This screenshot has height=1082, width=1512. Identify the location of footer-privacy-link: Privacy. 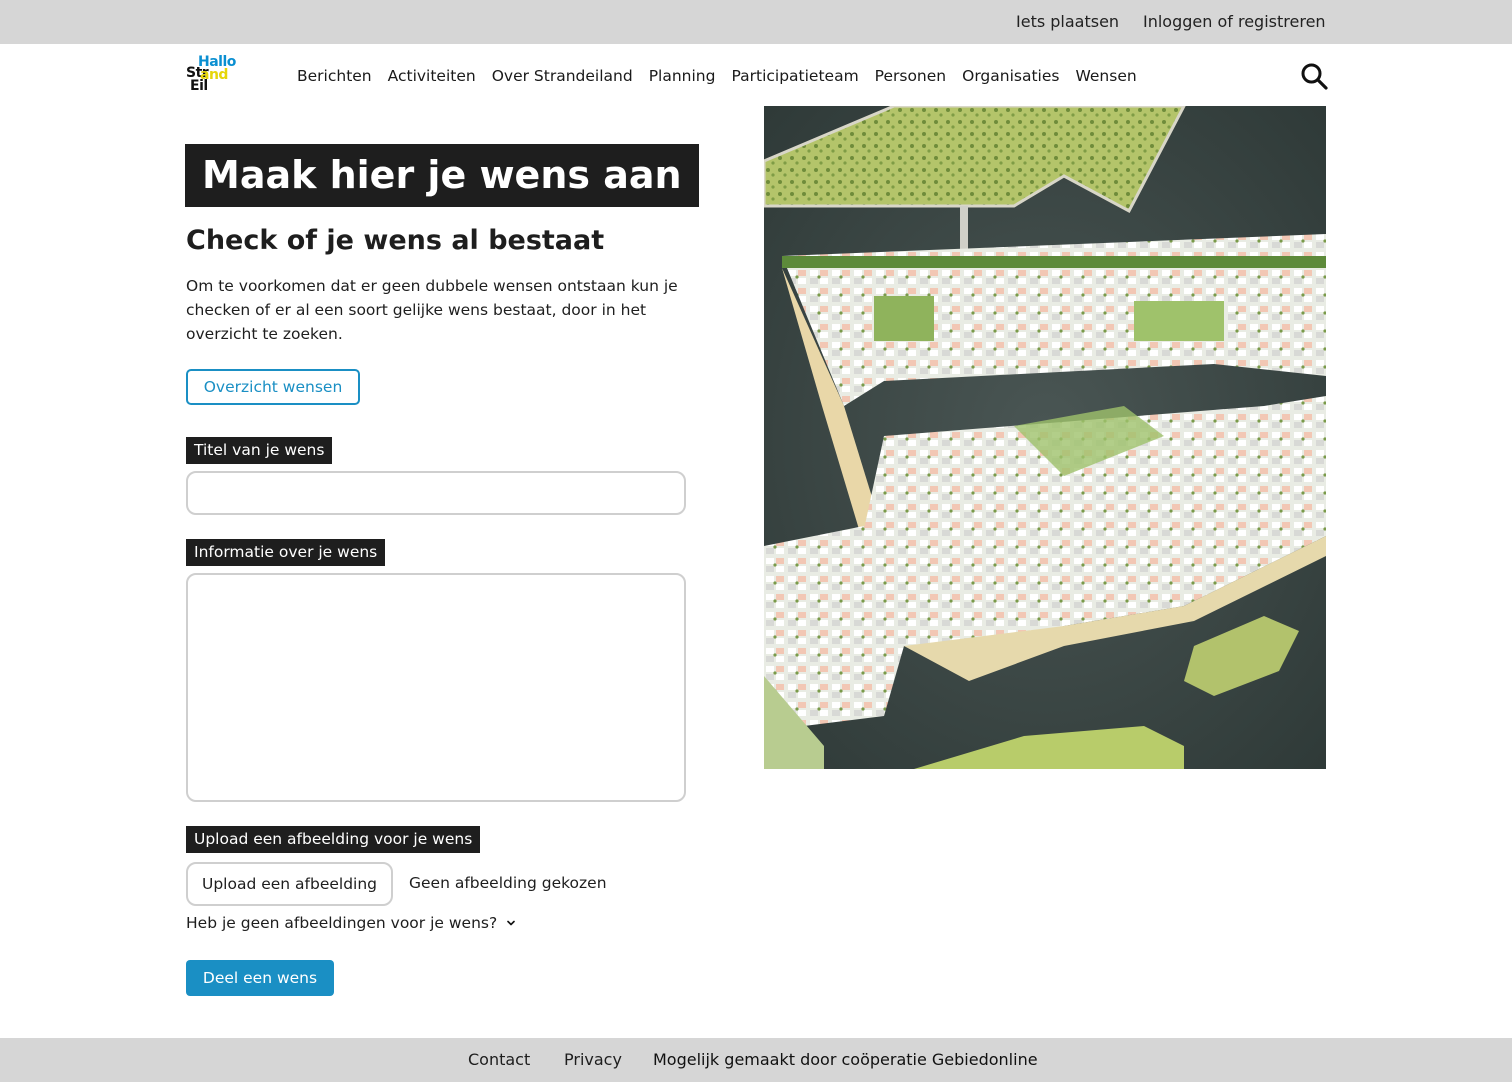
(593, 1059).